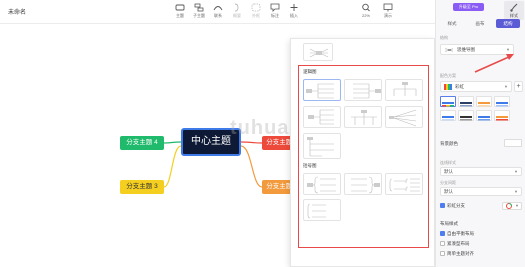 The image size is (525, 267). I want to click on bracket-multi-icon, so click(404, 185).